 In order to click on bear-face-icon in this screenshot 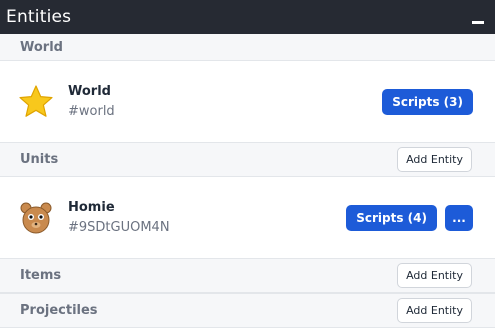, I will do `click(36, 218)`.